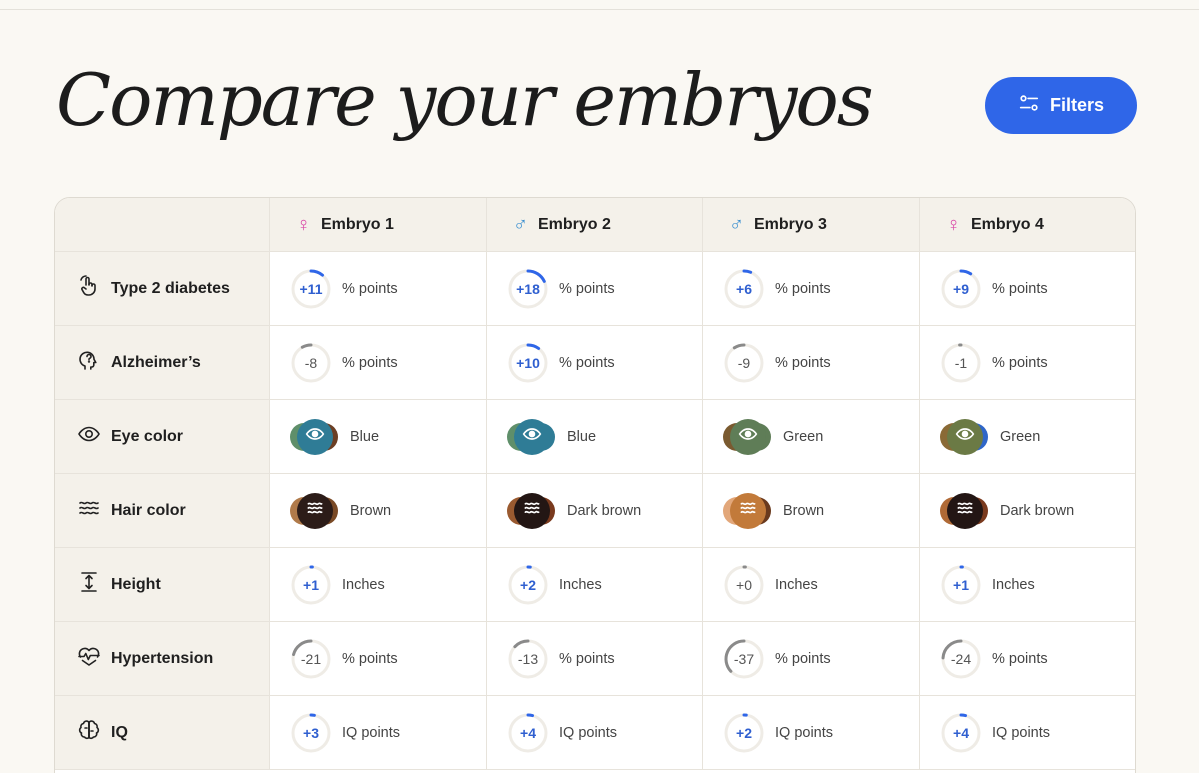 This screenshot has height=773, width=1199. I want to click on type-2-diabetes-cell-embryo-3: +6 % points, so click(811, 289).